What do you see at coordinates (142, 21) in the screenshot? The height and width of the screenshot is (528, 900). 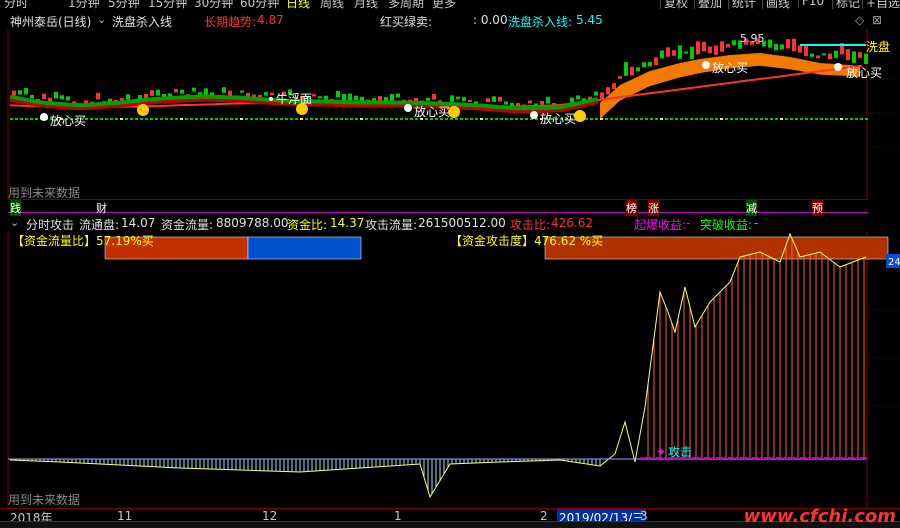 I see `indicator-name: 洗盘杀入线` at bounding box center [142, 21].